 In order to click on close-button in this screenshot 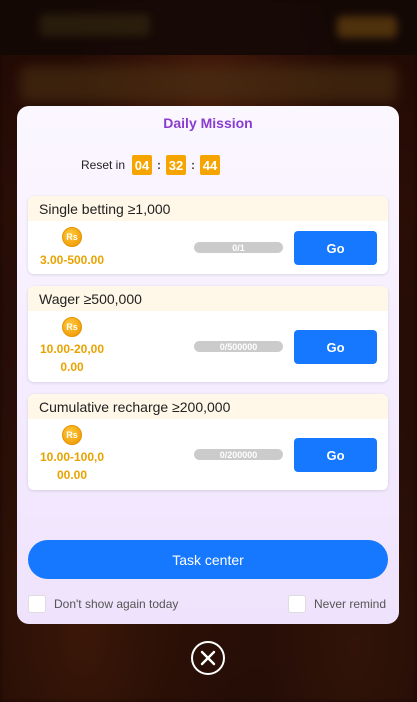, I will do `click(208, 658)`.